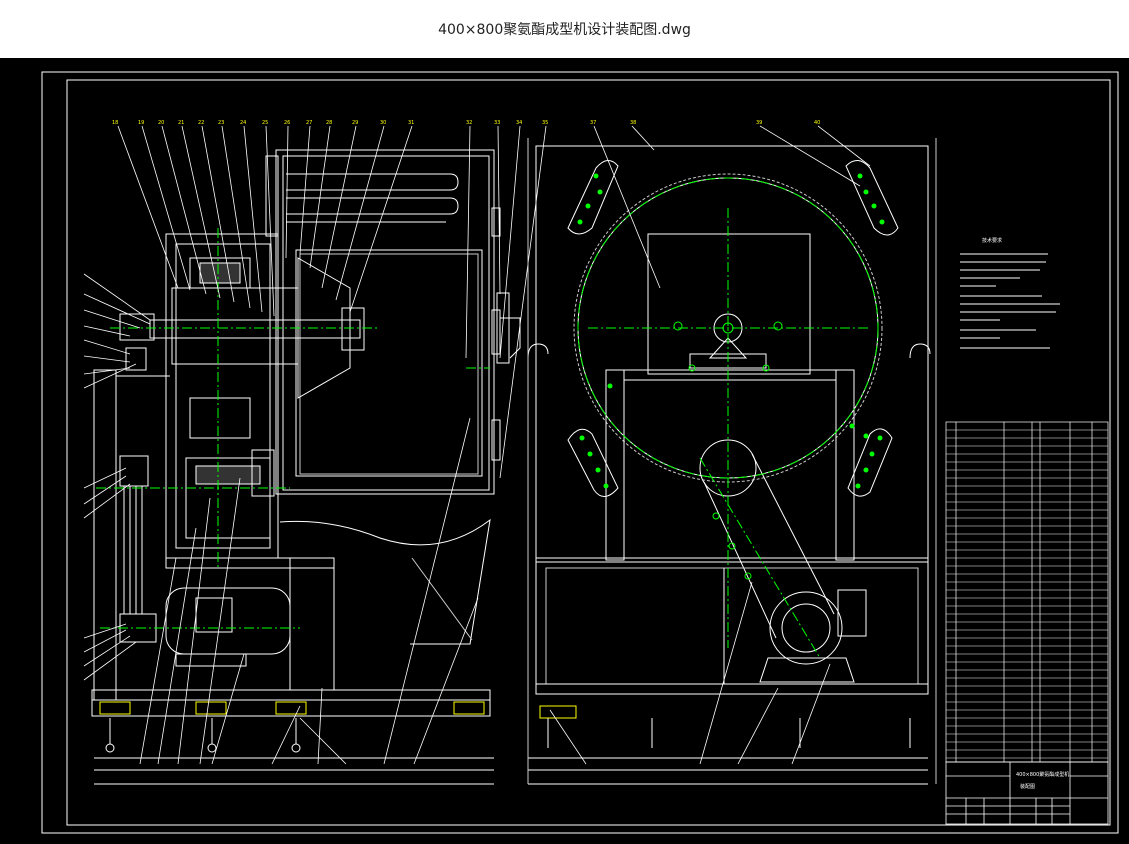 The height and width of the screenshot is (844, 1129). What do you see at coordinates (265, 123) in the screenshot?
I see `svg-text: 25` at bounding box center [265, 123].